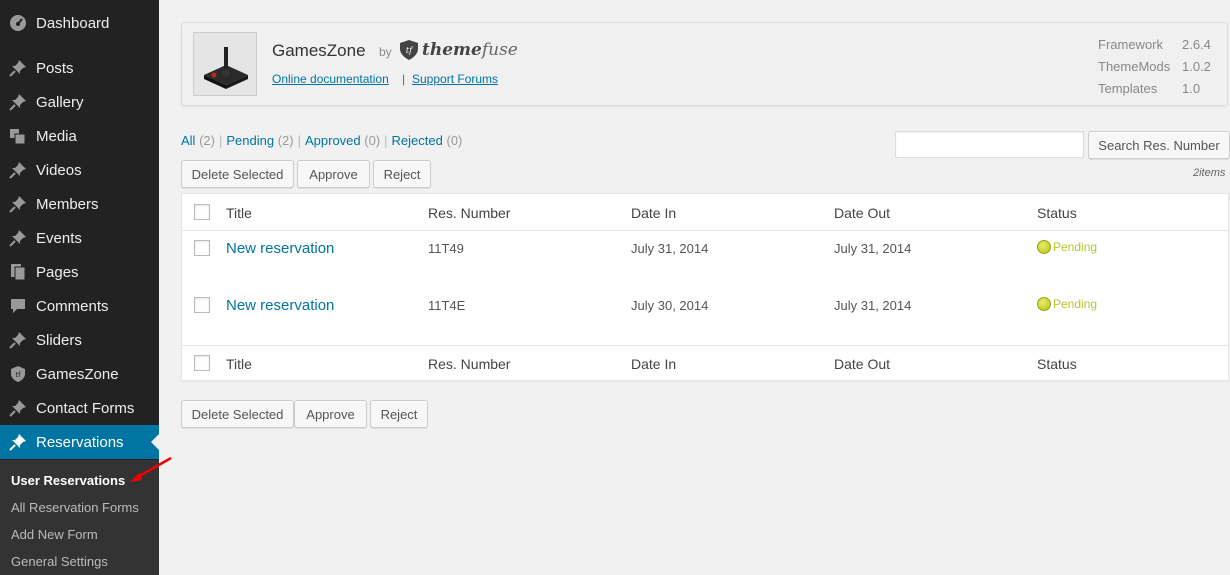 This screenshot has height=575, width=1230. What do you see at coordinates (18, 23) in the screenshot?
I see `dashboard-icon` at bounding box center [18, 23].